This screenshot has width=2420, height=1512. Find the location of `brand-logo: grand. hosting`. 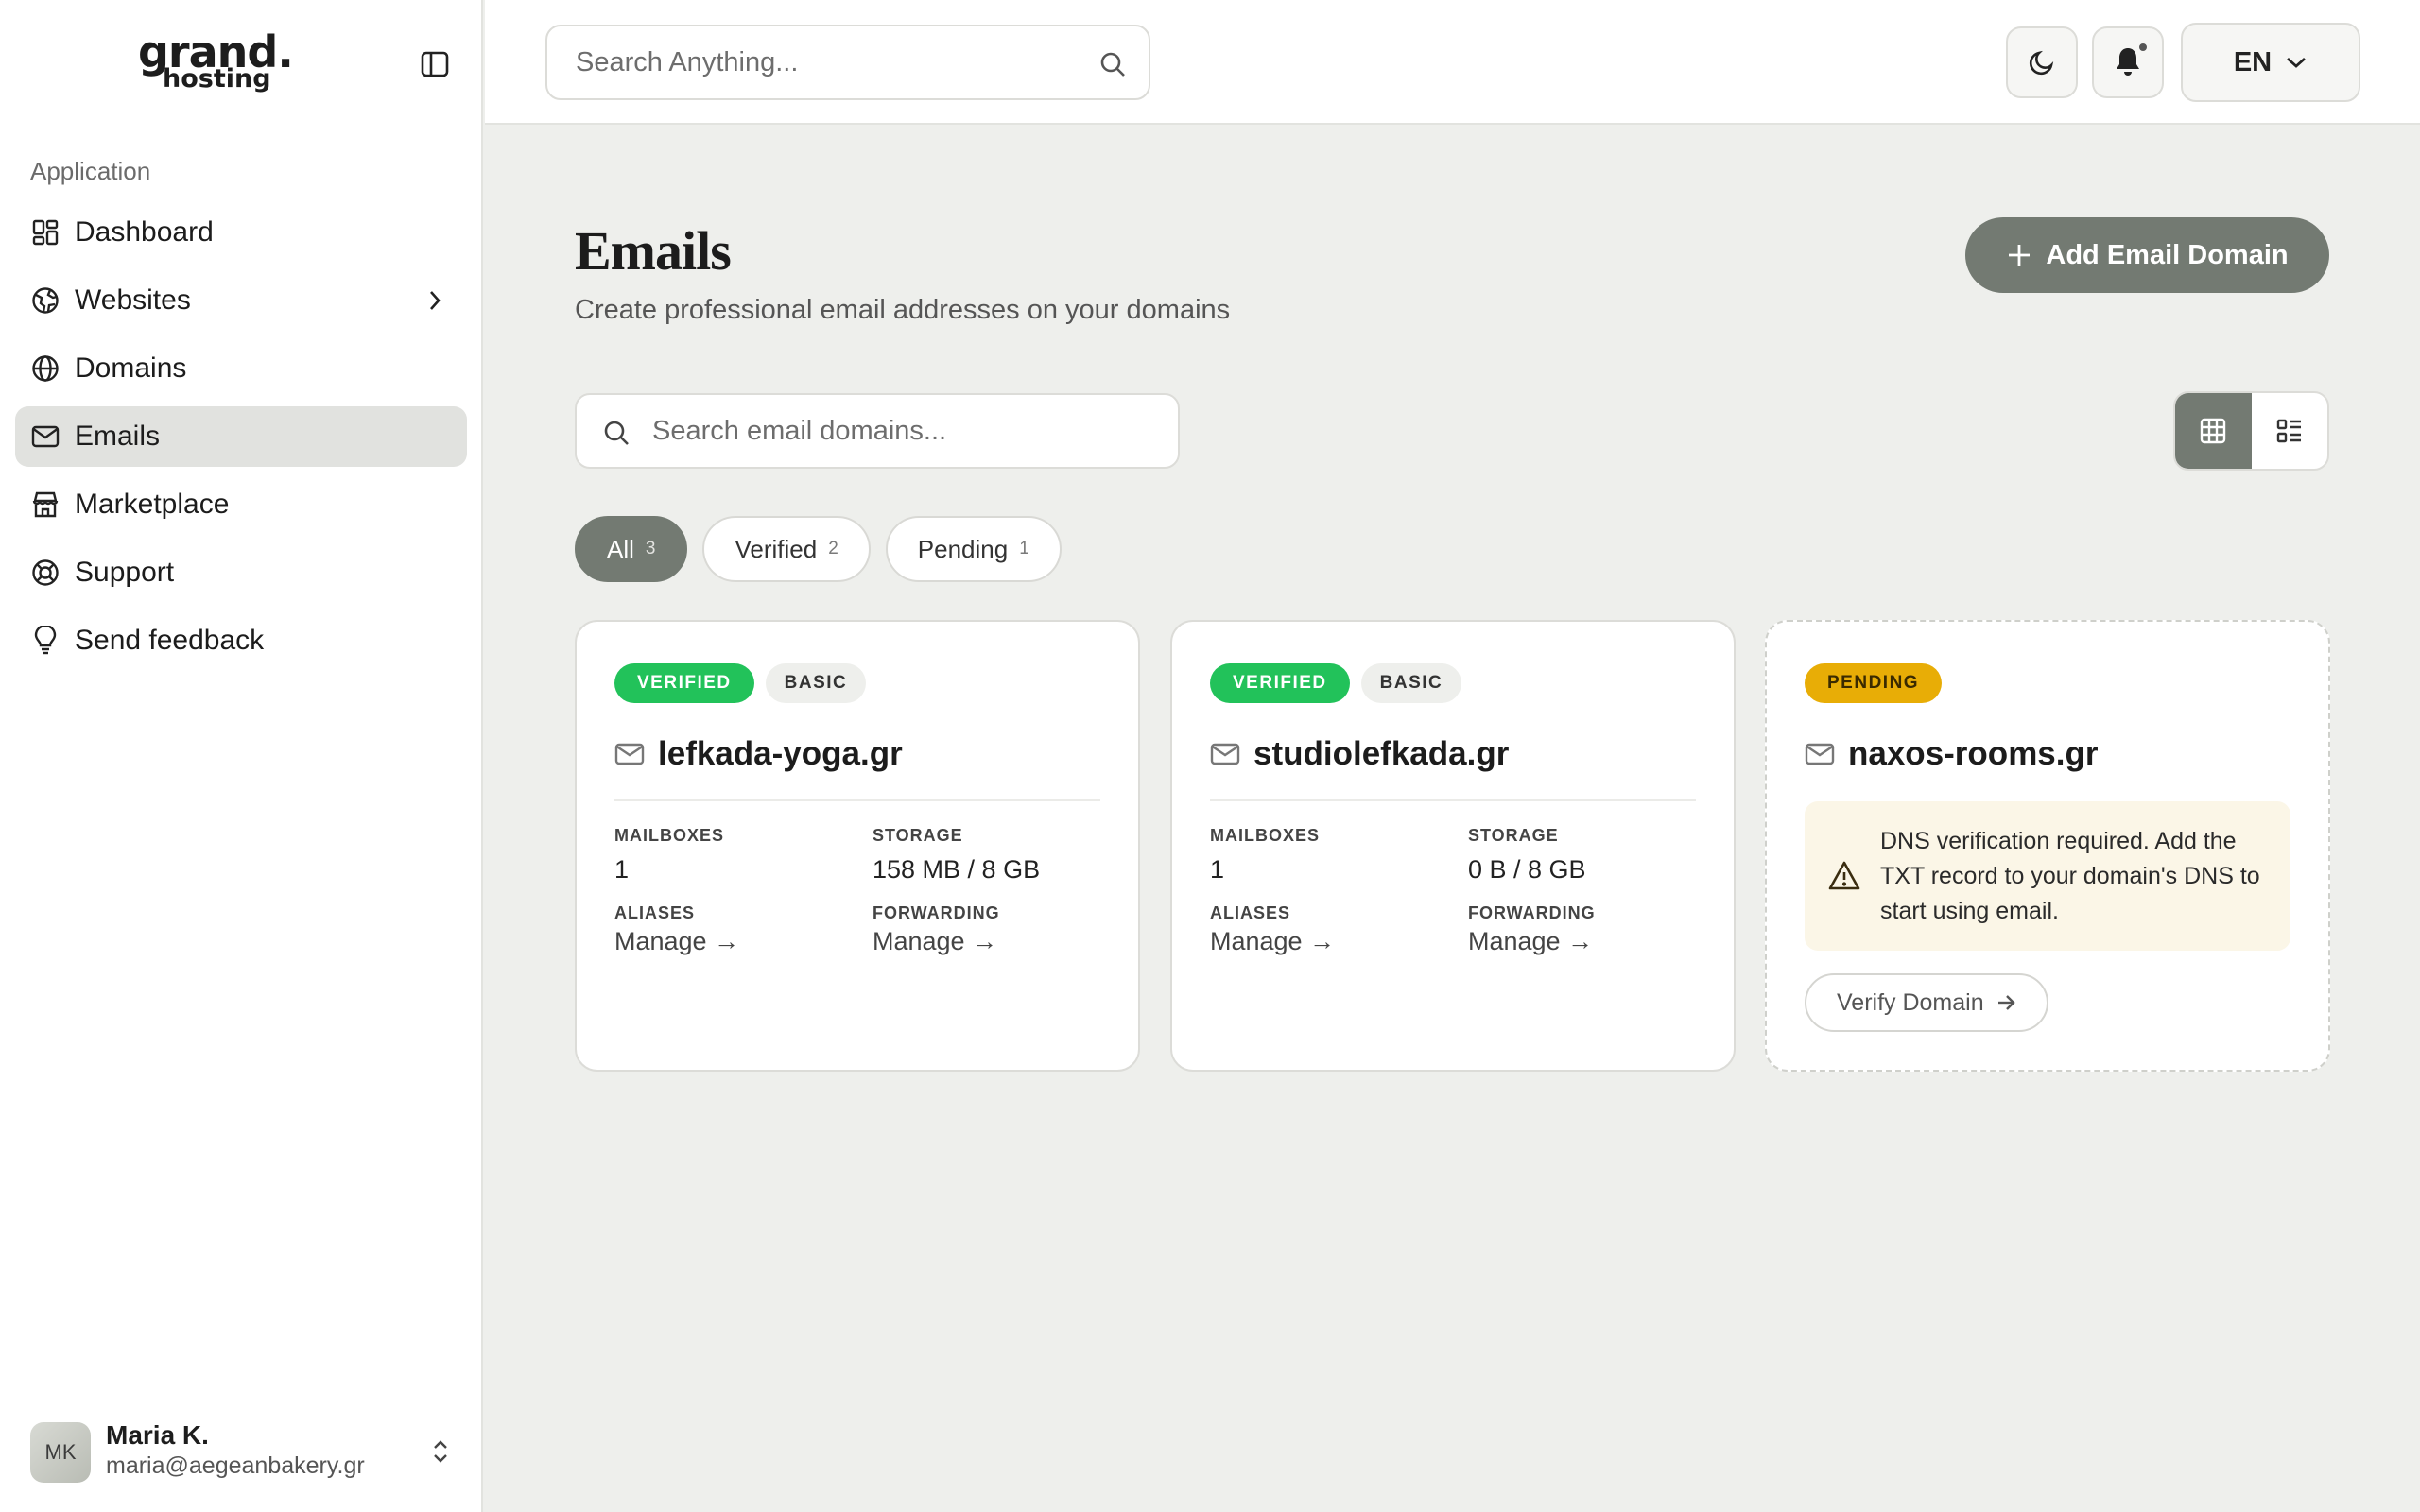

brand-logo: grand. hosting is located at coordinates (216, 63).